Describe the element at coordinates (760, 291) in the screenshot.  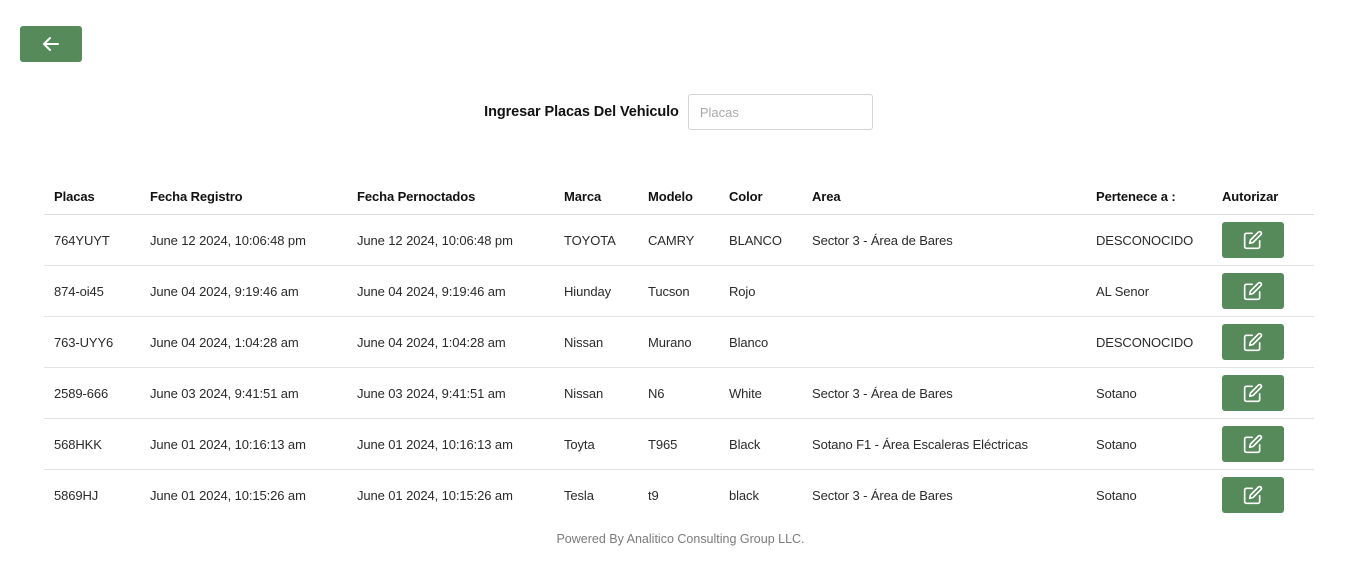
I see `cell-color: Rojo` at that location.